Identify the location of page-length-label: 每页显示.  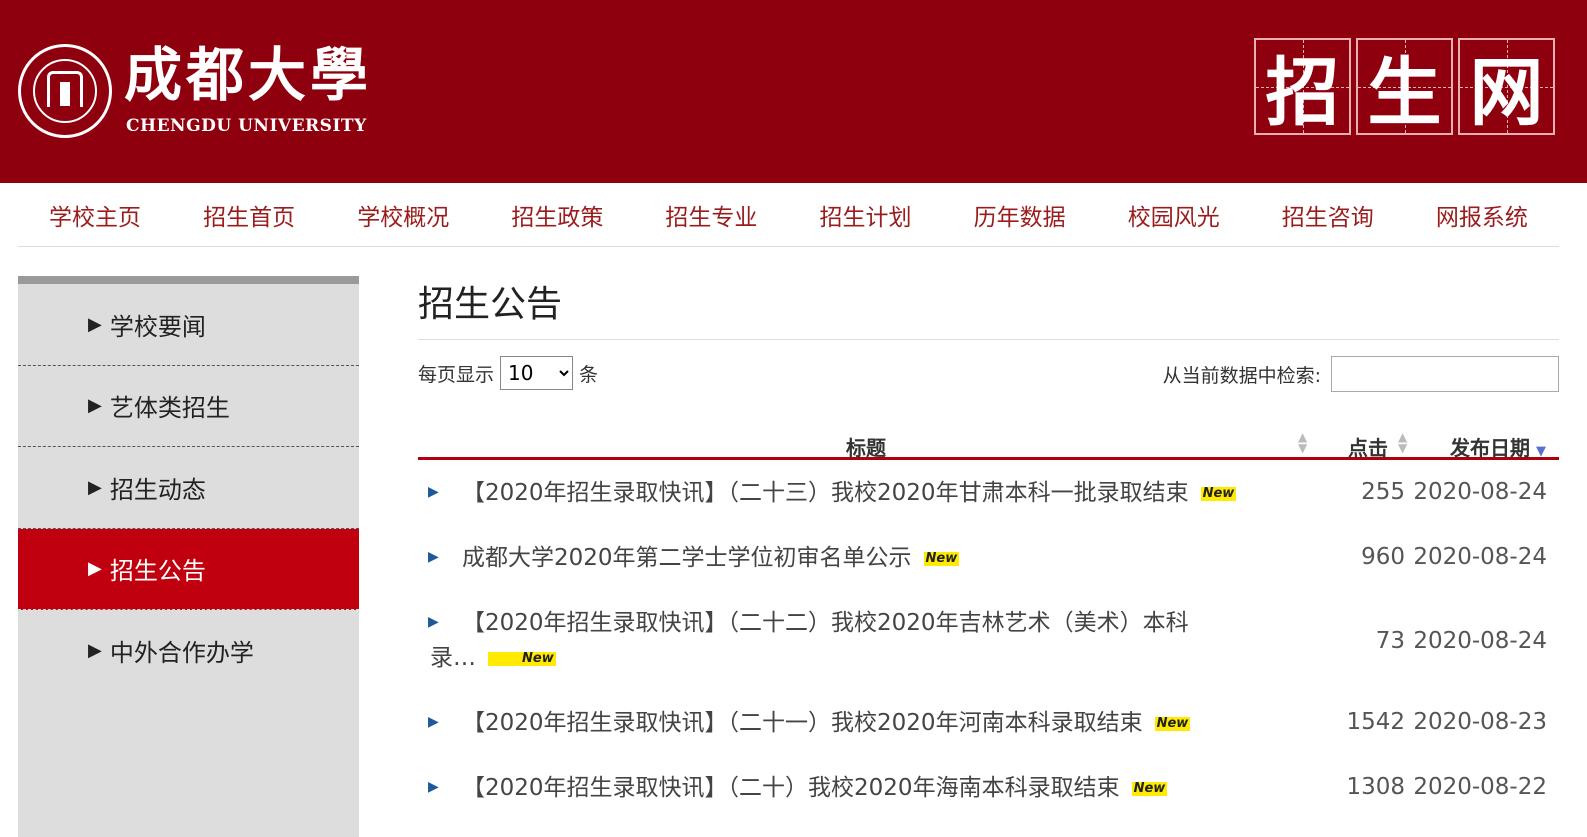
(456, 374).